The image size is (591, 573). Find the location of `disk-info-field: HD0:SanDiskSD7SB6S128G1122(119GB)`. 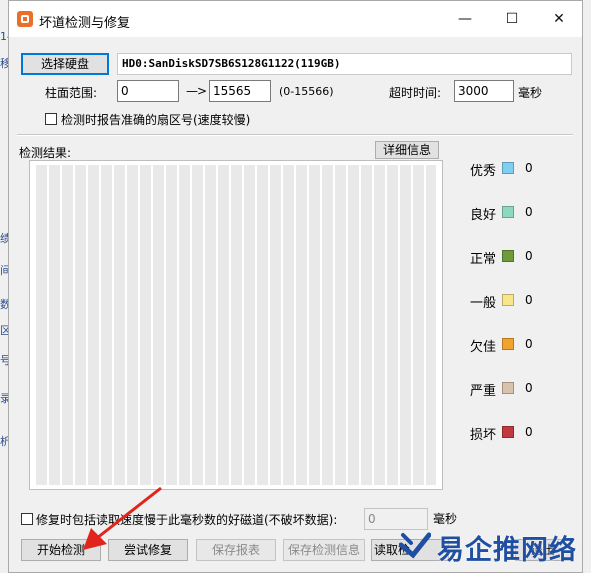

disk-info-field: HD0:SanDiskSD7SB6S128G1122(119GB) is located at coordinates (344, 64).